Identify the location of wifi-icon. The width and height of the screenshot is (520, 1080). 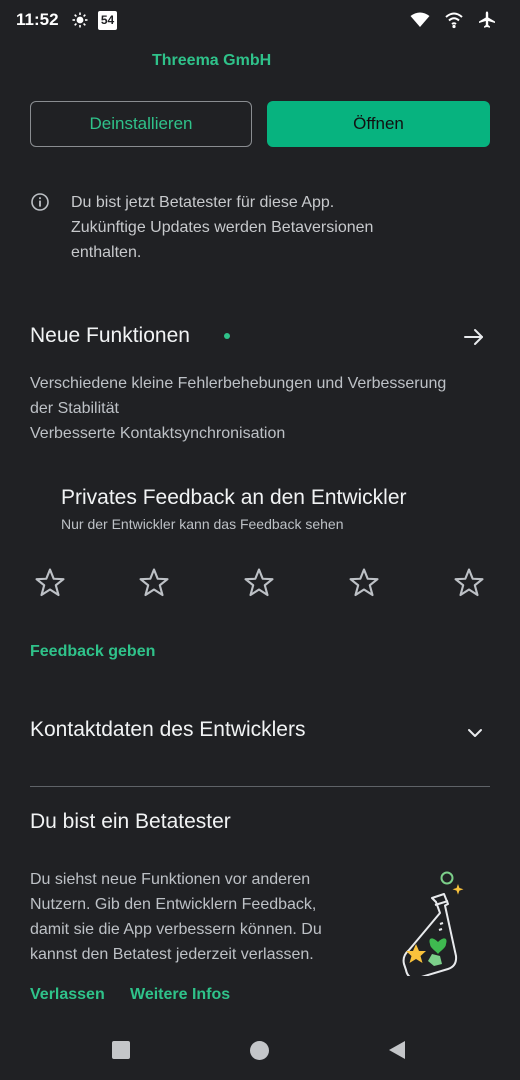
(420, 22).